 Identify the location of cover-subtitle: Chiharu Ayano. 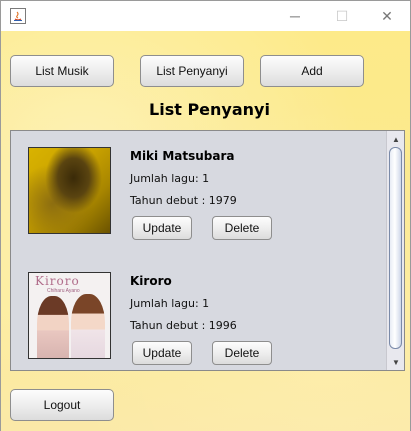
(63, 291).